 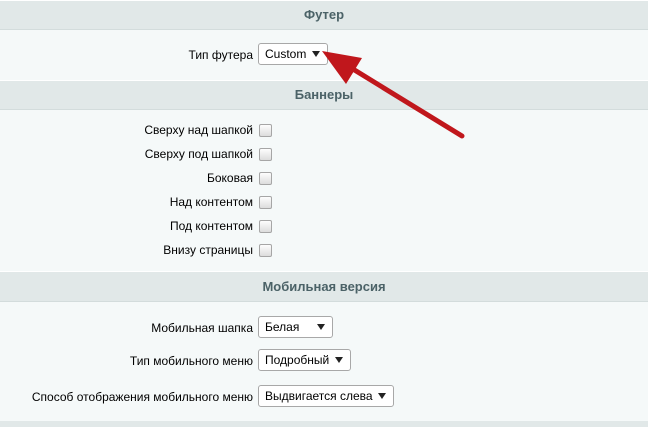 I want to click on footer-type-select: Custom, so click(x=293, y=54).